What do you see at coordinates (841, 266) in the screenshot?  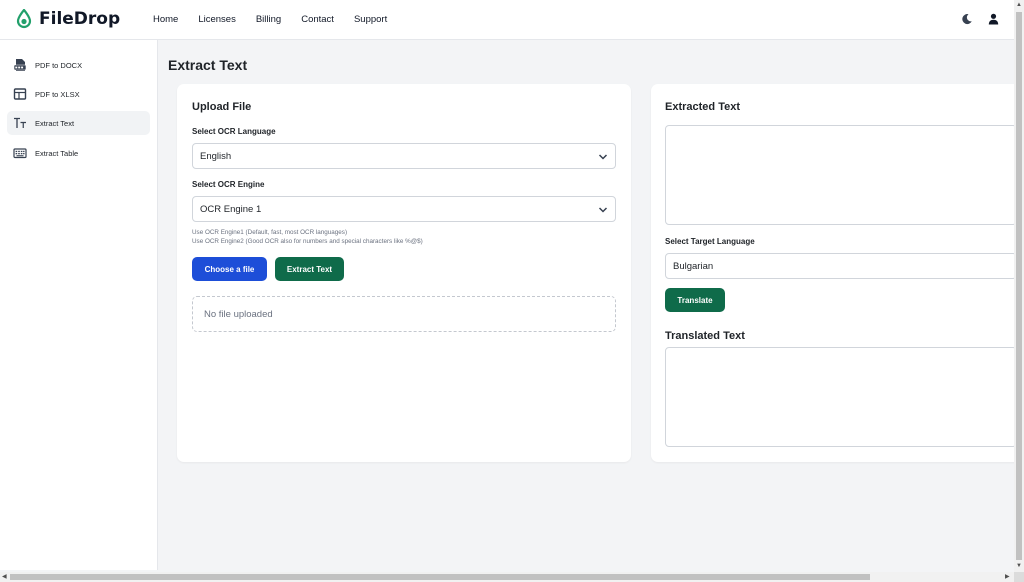 I see `target-language-select: Bulgarian` at bounding box center [841, 266].